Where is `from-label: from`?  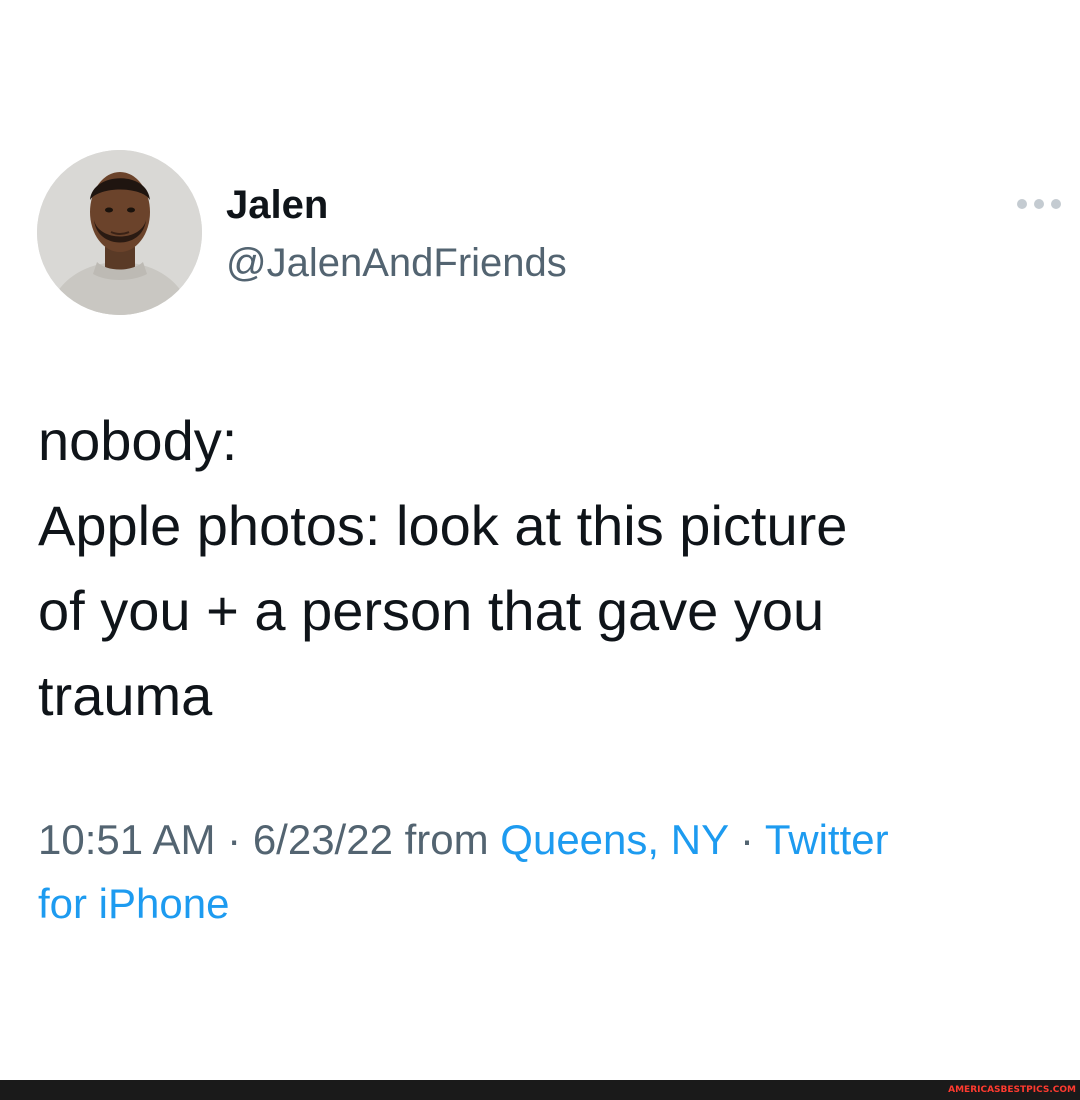
from-label: from is located at coordinates (446, 839).